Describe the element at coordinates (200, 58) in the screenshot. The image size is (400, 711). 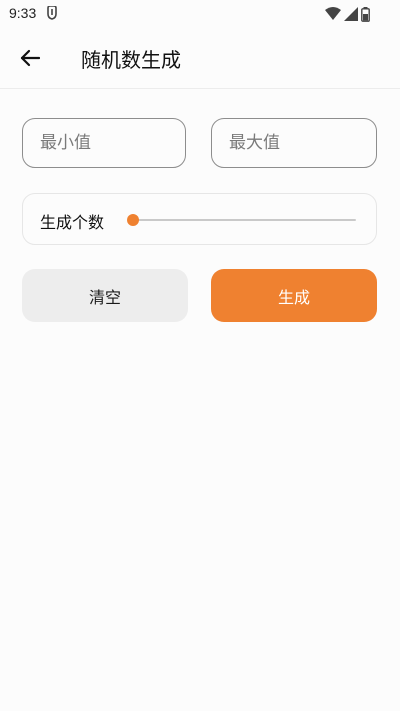
I see `app-bar: 随机数生成` at that location.